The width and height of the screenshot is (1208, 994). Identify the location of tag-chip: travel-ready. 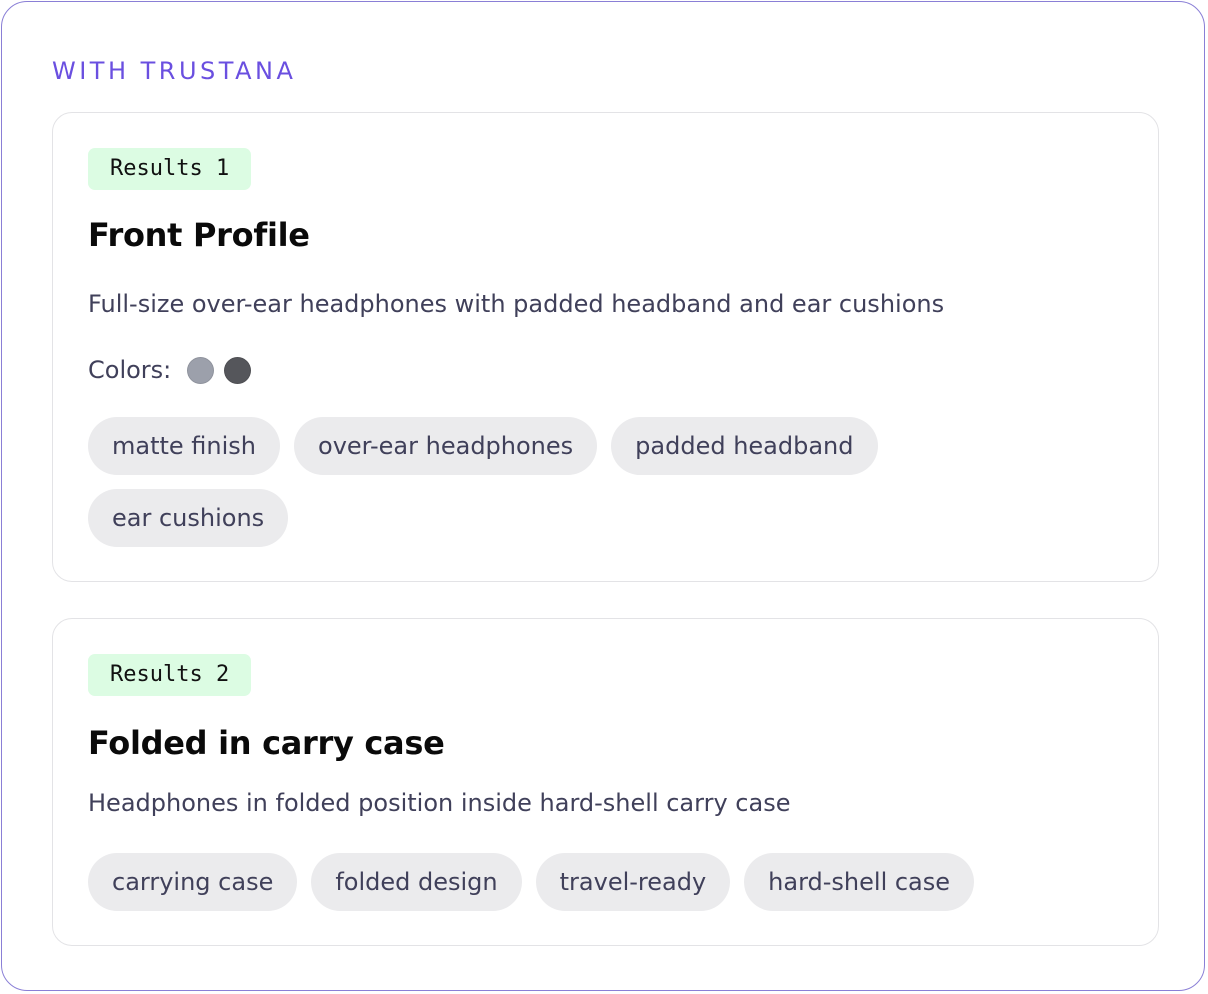
(633, 882).